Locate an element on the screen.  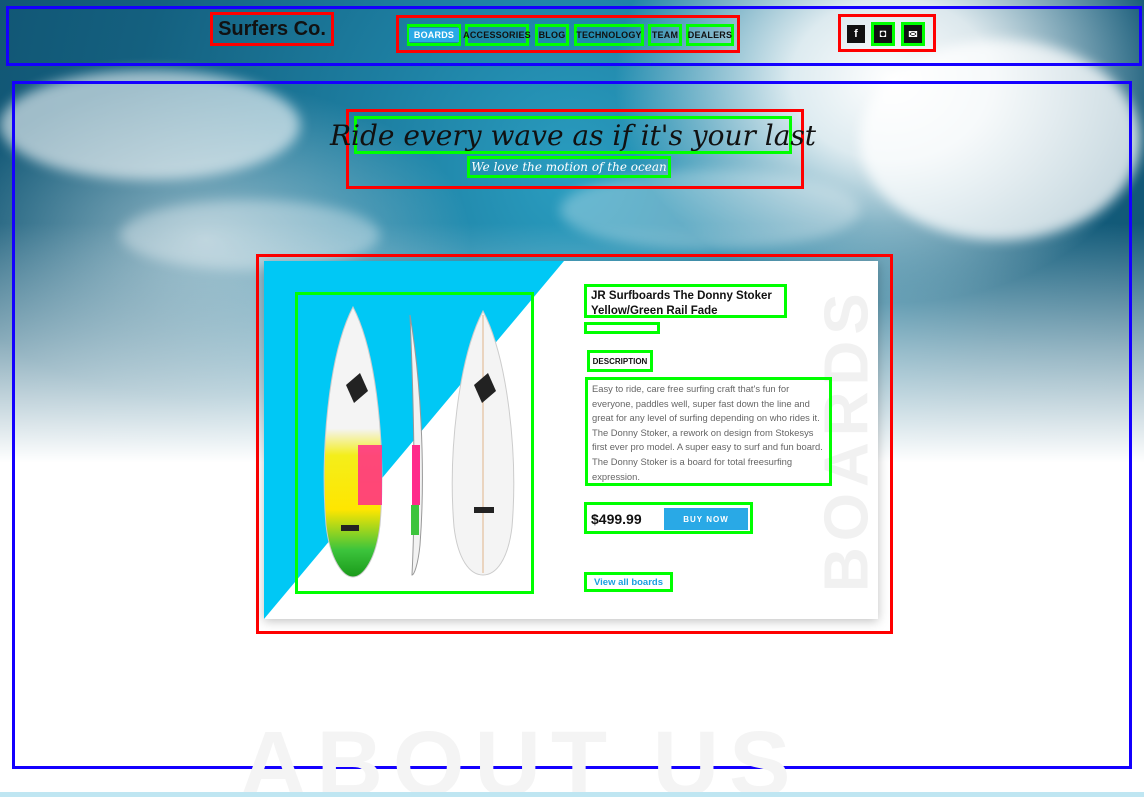
mail-glyph: ✉ is located at coordinates (913, 34).